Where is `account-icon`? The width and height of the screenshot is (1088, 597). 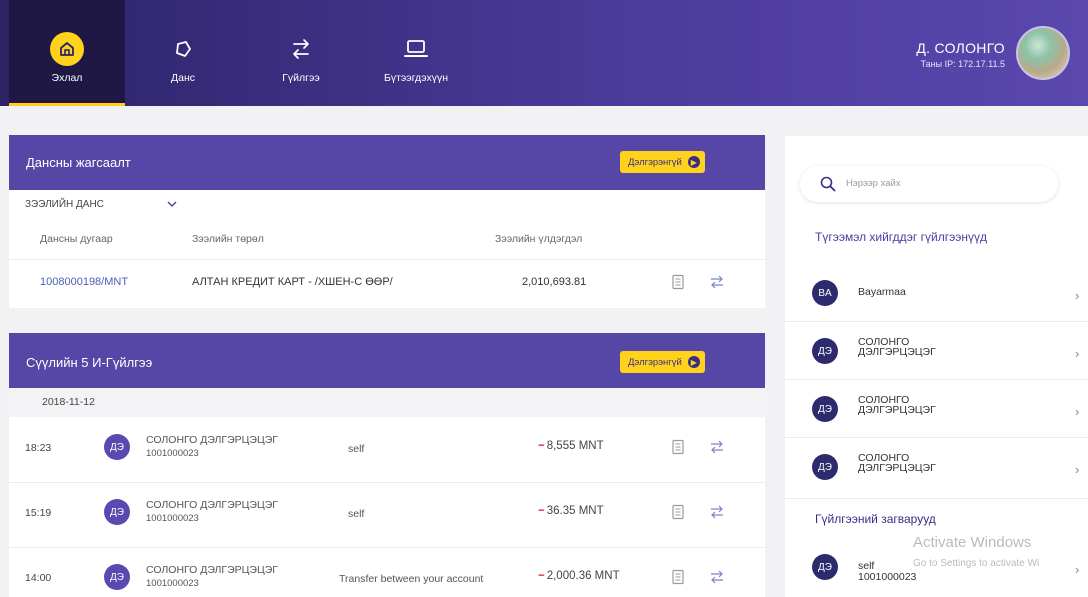 account-icon is located at coordinates (183, 49).